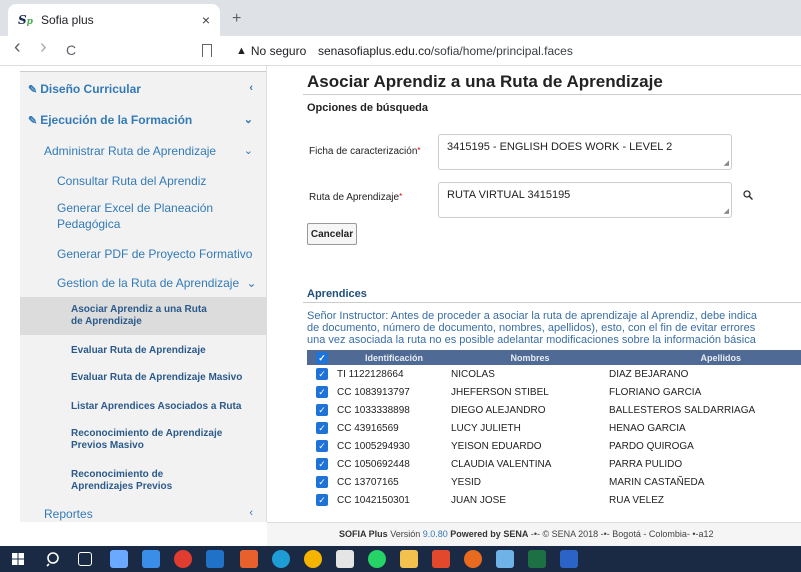  Describe the element at coordinates (143, 481) in the screenshot. I see `sidebar-item-reconocimiento: Reconocimiento de Aprendizajes Previos` at that location.